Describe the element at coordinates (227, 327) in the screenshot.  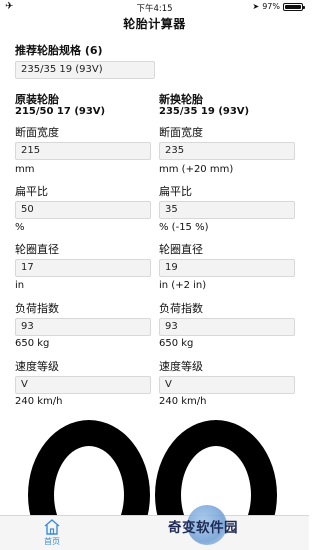
I see `new-load-field: 93` at that location.